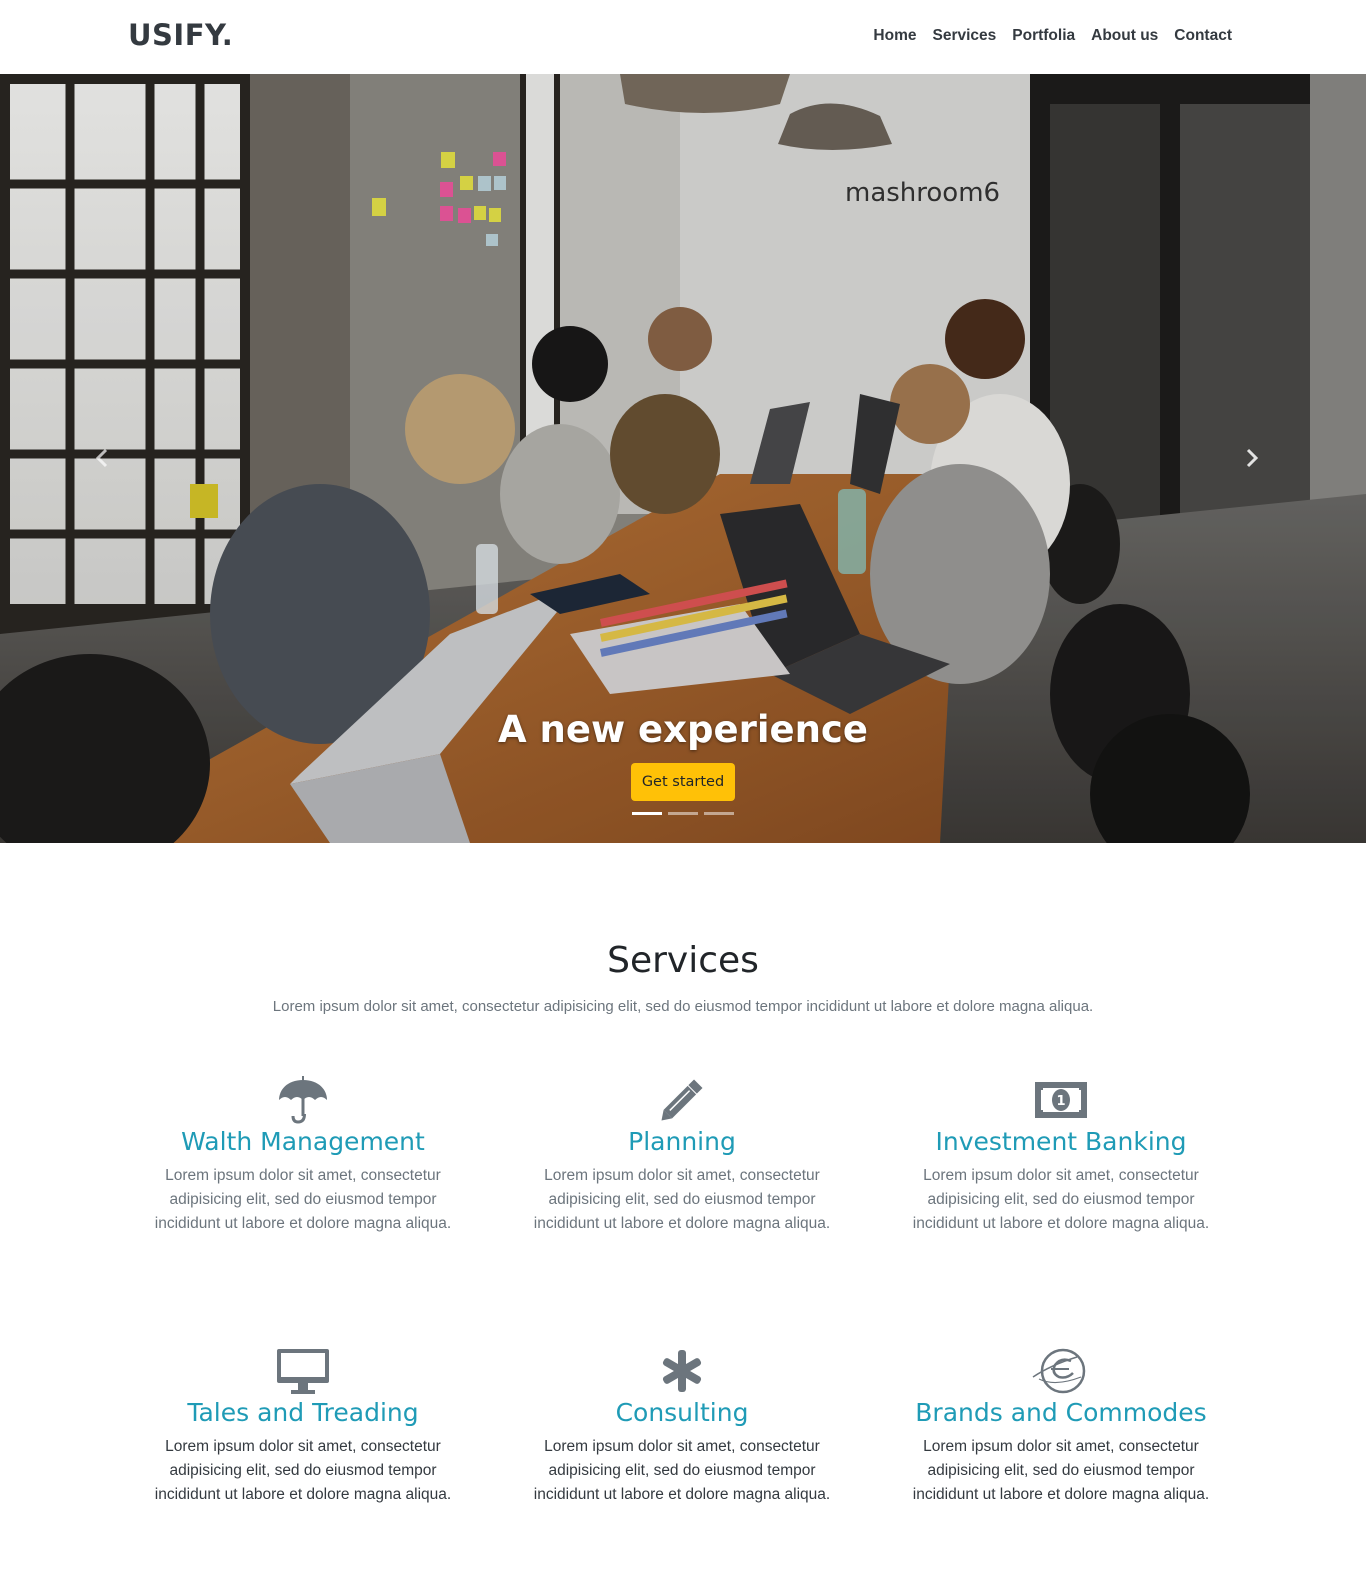 The image size is (1366, 1582). Describe the element at coordinates (1059, 1371) in the screenshot. I see `globe-orbit-icon` at that location.